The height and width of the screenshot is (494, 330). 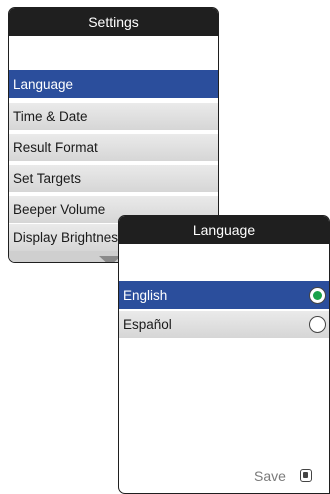 I want to click on menu-item-label: Result Format, so click(x=55, y=147).